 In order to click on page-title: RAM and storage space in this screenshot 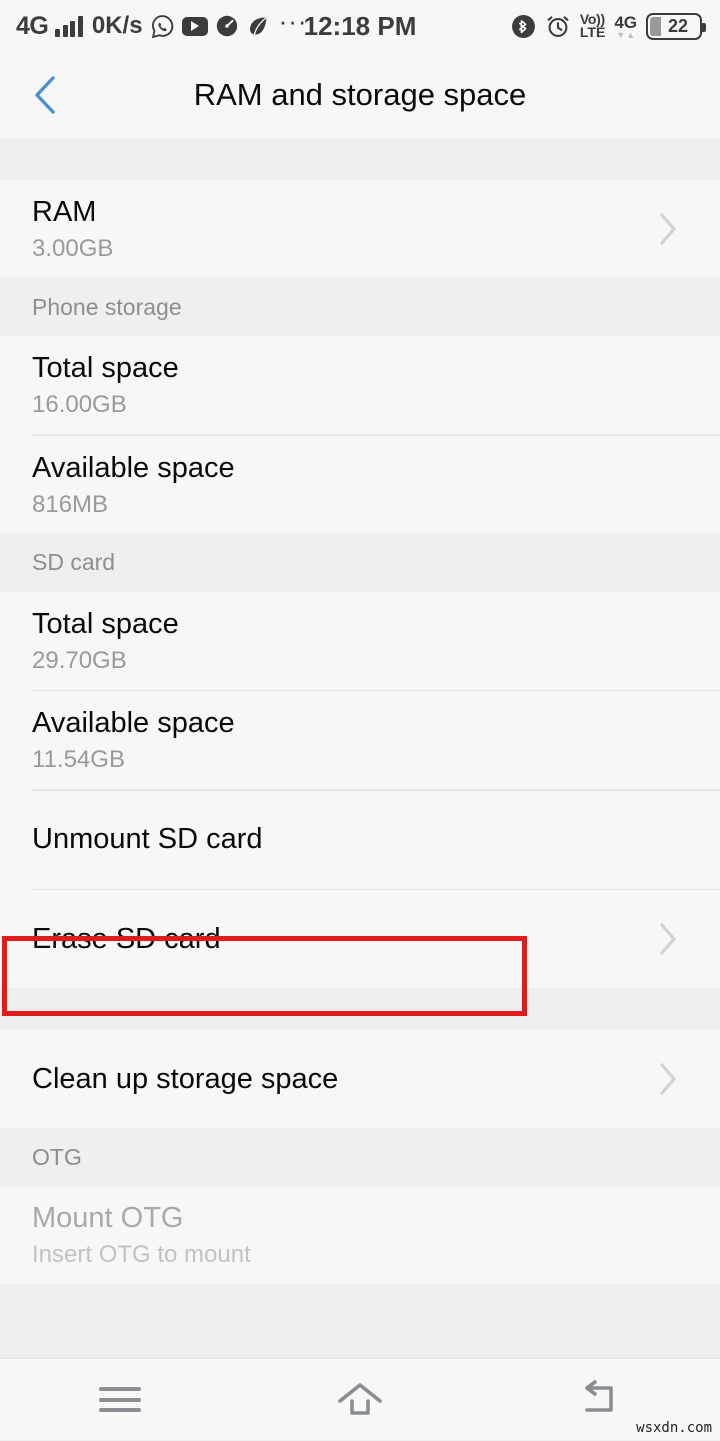, I will do `click(360, 94)`.